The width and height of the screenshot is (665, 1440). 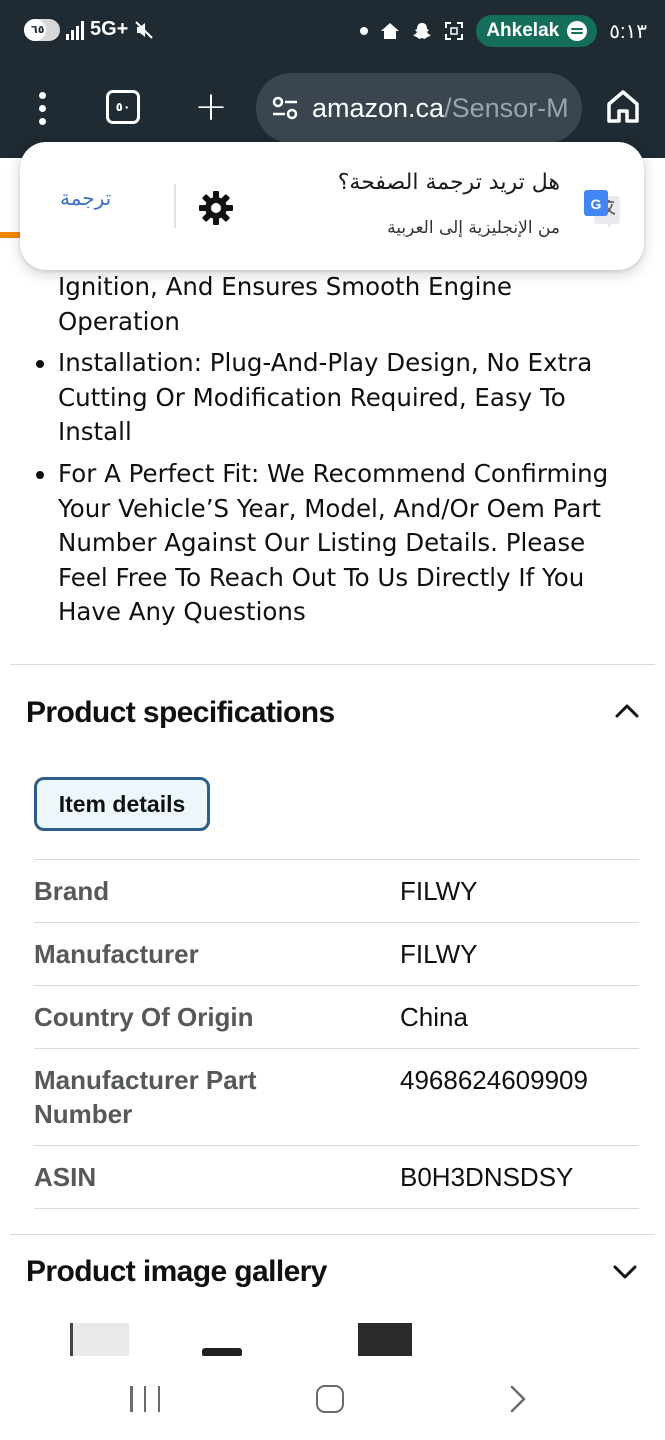 I want to click on spec-value: China, so click(x=434, y=1017).